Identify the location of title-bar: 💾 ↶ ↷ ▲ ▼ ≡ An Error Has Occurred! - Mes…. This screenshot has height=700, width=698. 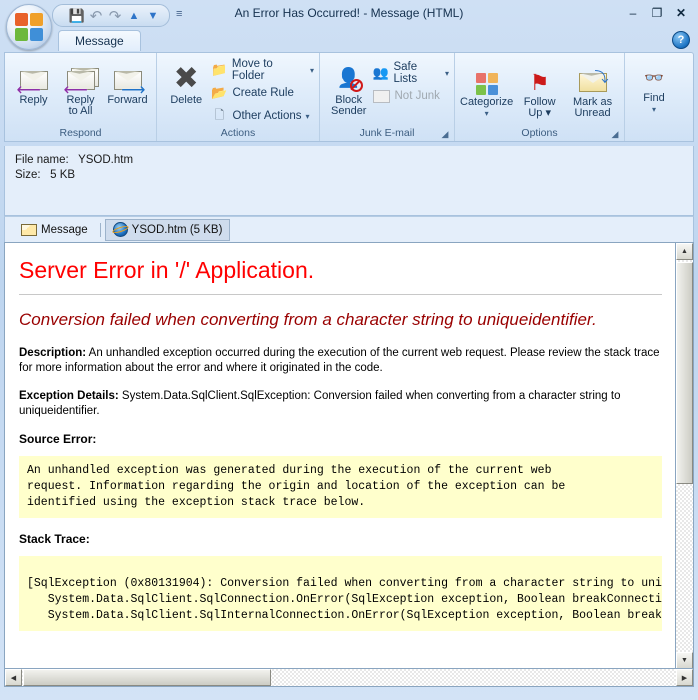
(349, 25).